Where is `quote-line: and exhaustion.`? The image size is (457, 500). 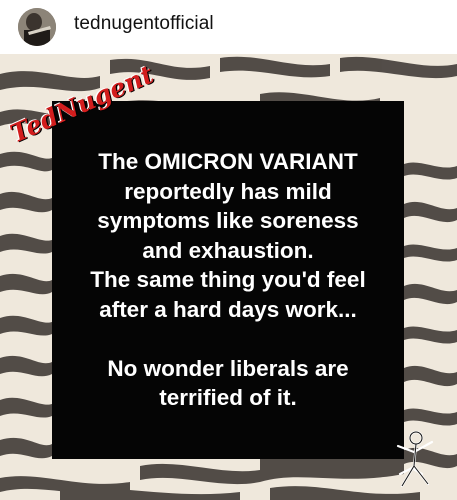 quote-line: and exhaustion. is located at coordinates (228, 250).